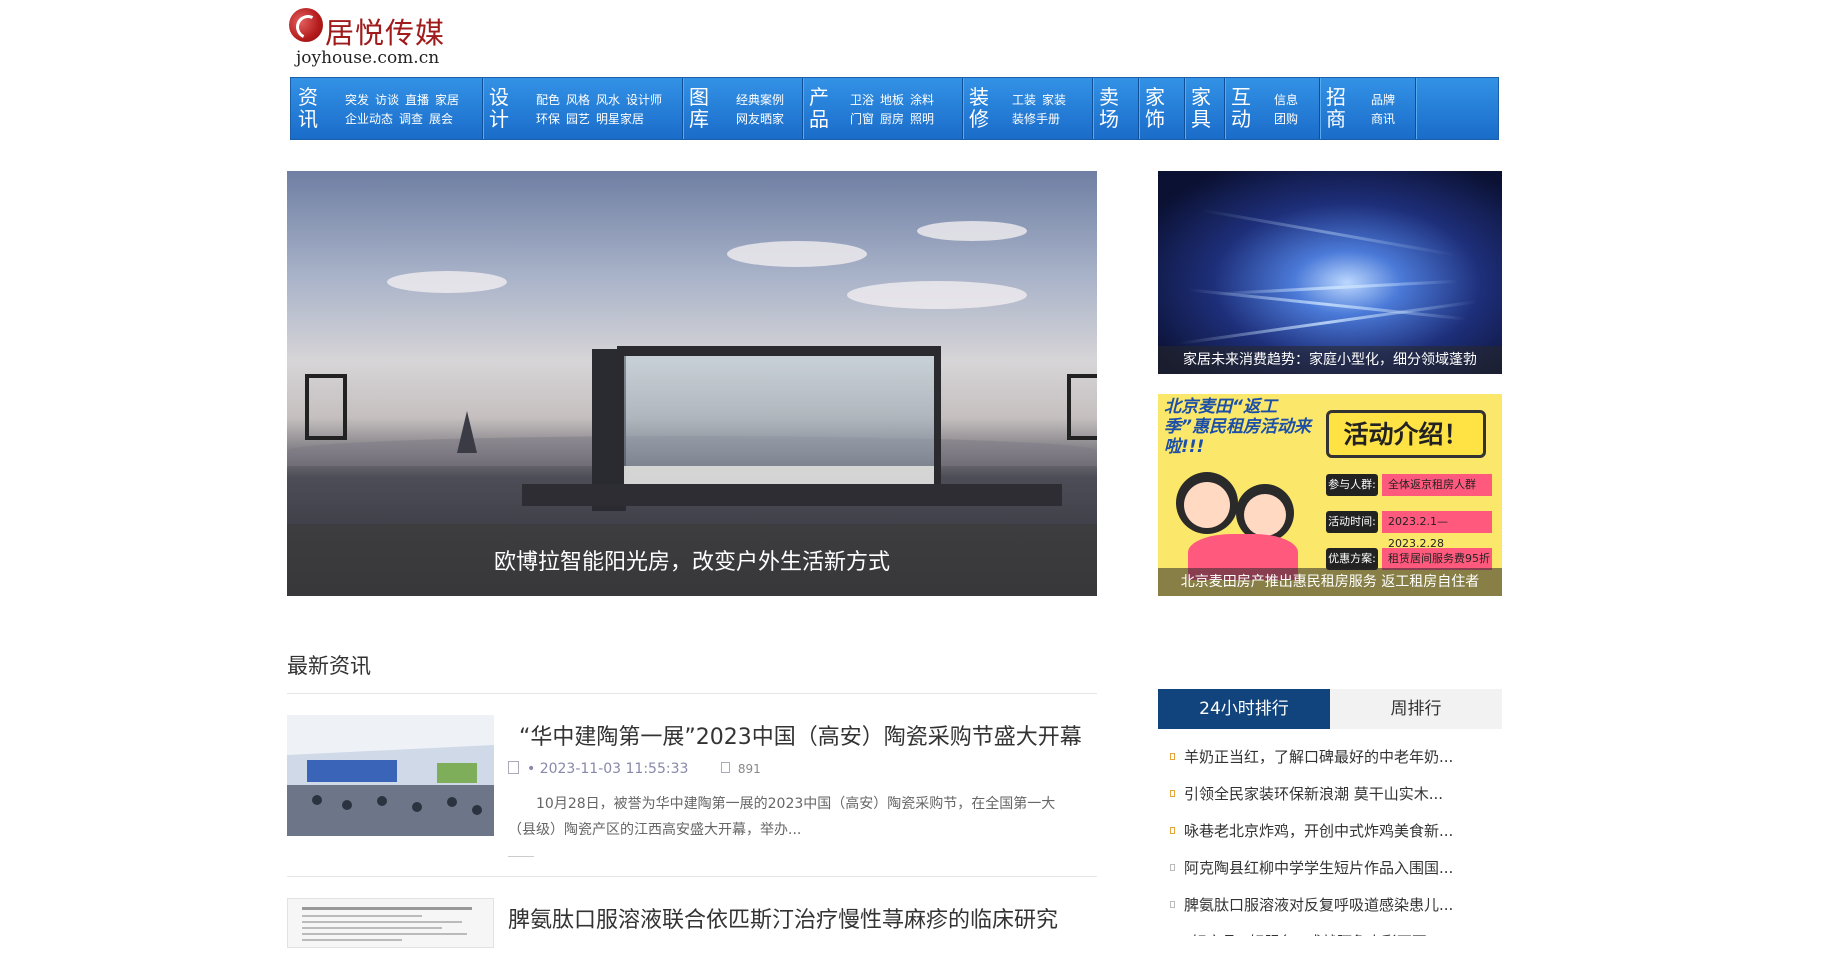 This screenshot has height=958, width=1824. Describe the element at coordinates (1265, 515) in the screenshot. I see `illustration-face` at that location.